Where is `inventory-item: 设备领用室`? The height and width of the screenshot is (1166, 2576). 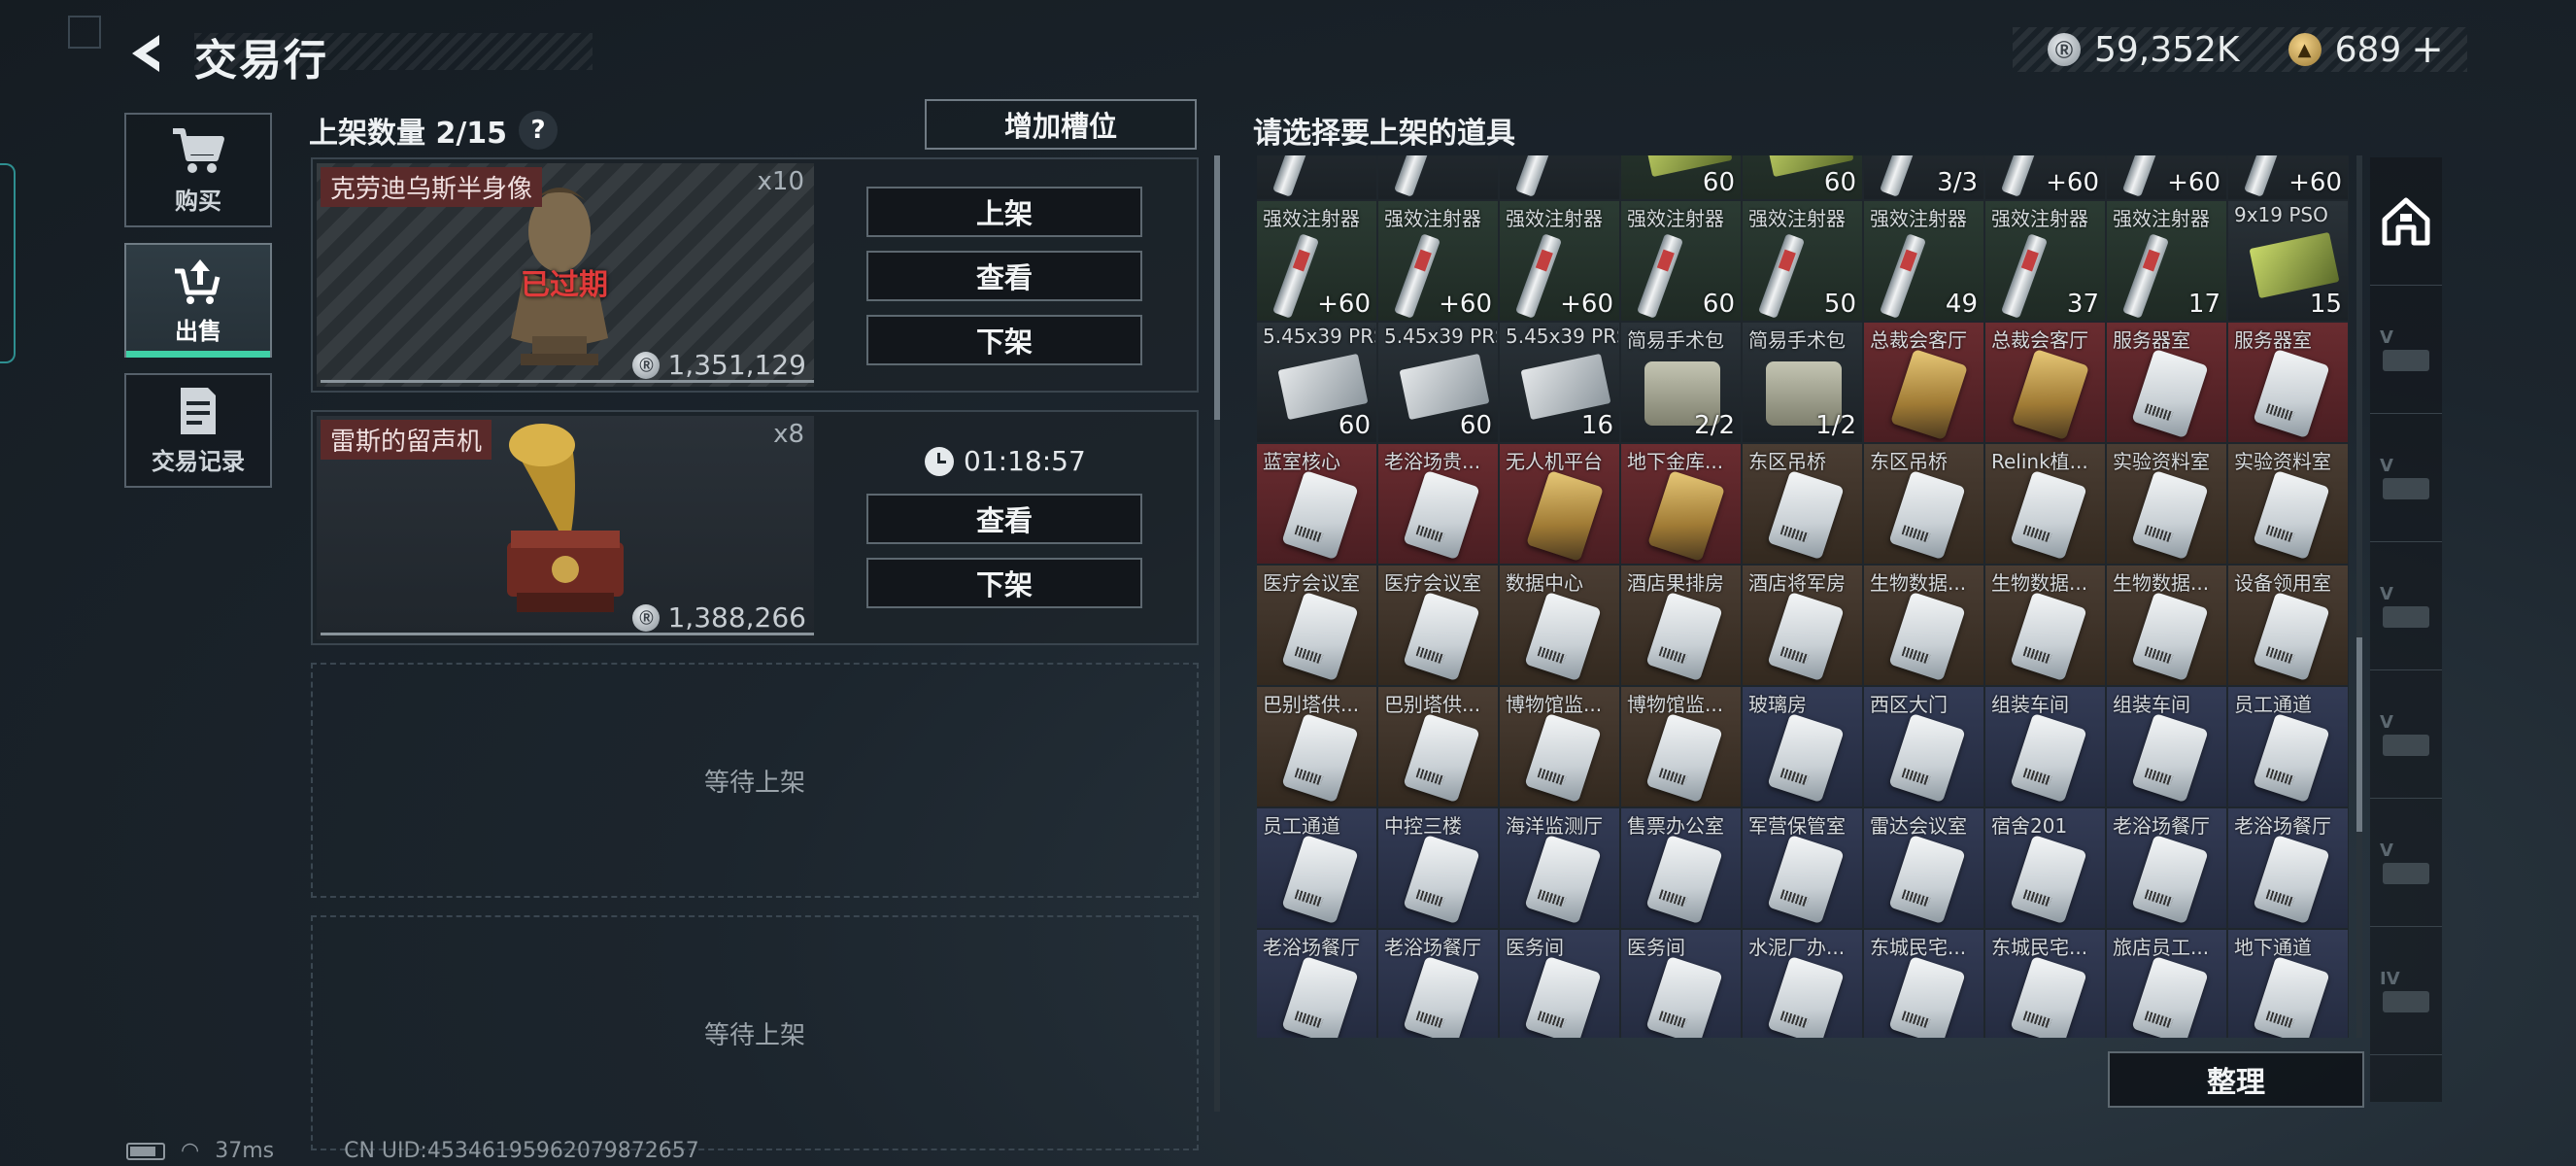 inventory-item: 设备领用室 is located at coordinates (2288, 625).